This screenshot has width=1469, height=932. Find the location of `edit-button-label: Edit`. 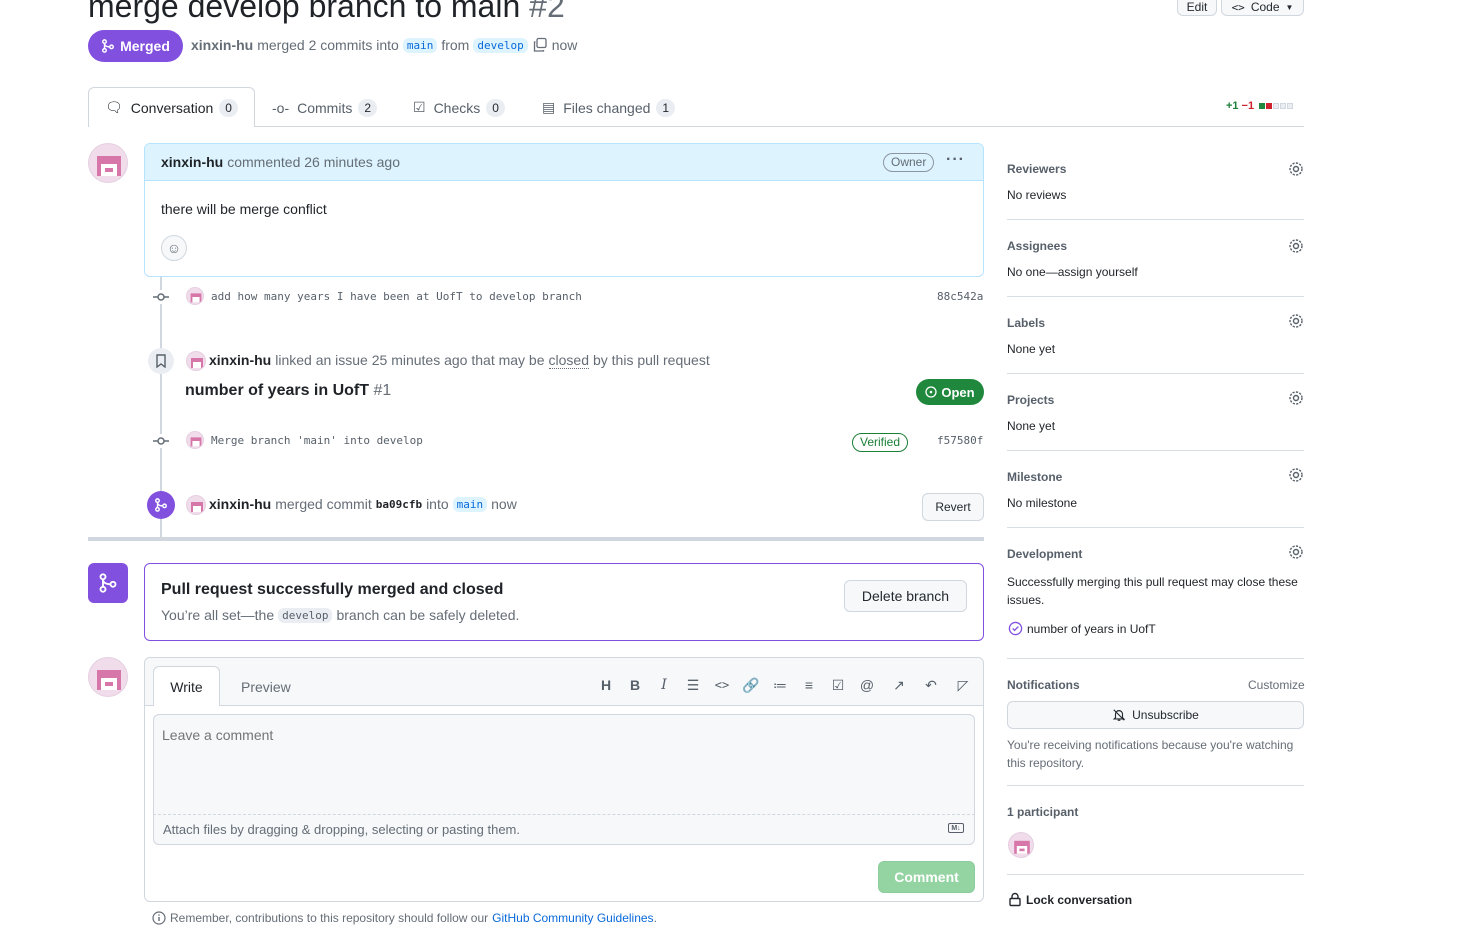

edit-button-label: Edit is located at coordinates (1197, 7).